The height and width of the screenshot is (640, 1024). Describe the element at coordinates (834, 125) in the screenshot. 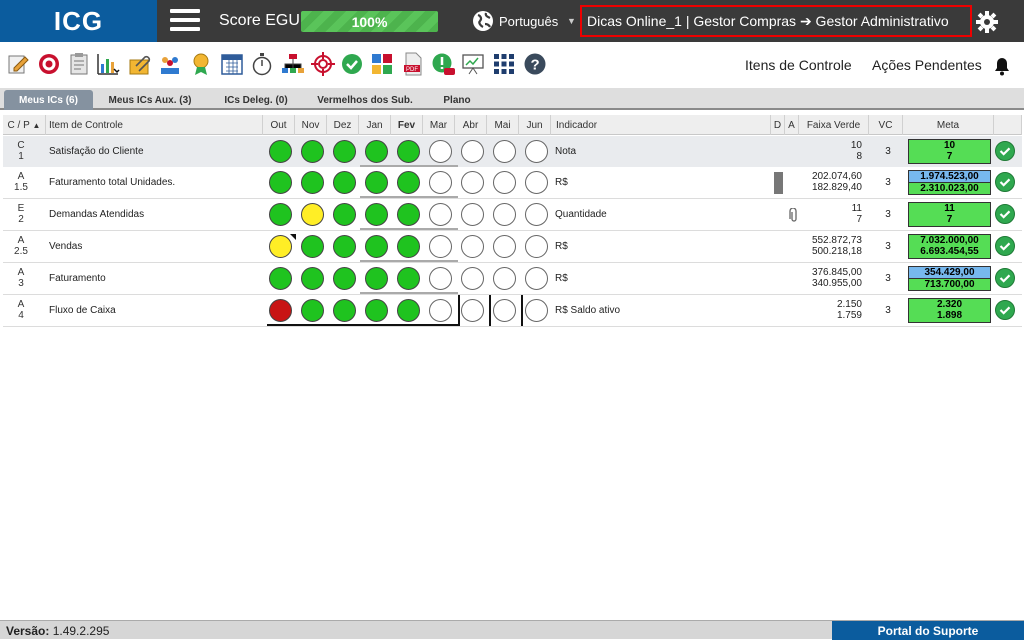

I see `header-faixa-verde: Faixa Verde` at that location.